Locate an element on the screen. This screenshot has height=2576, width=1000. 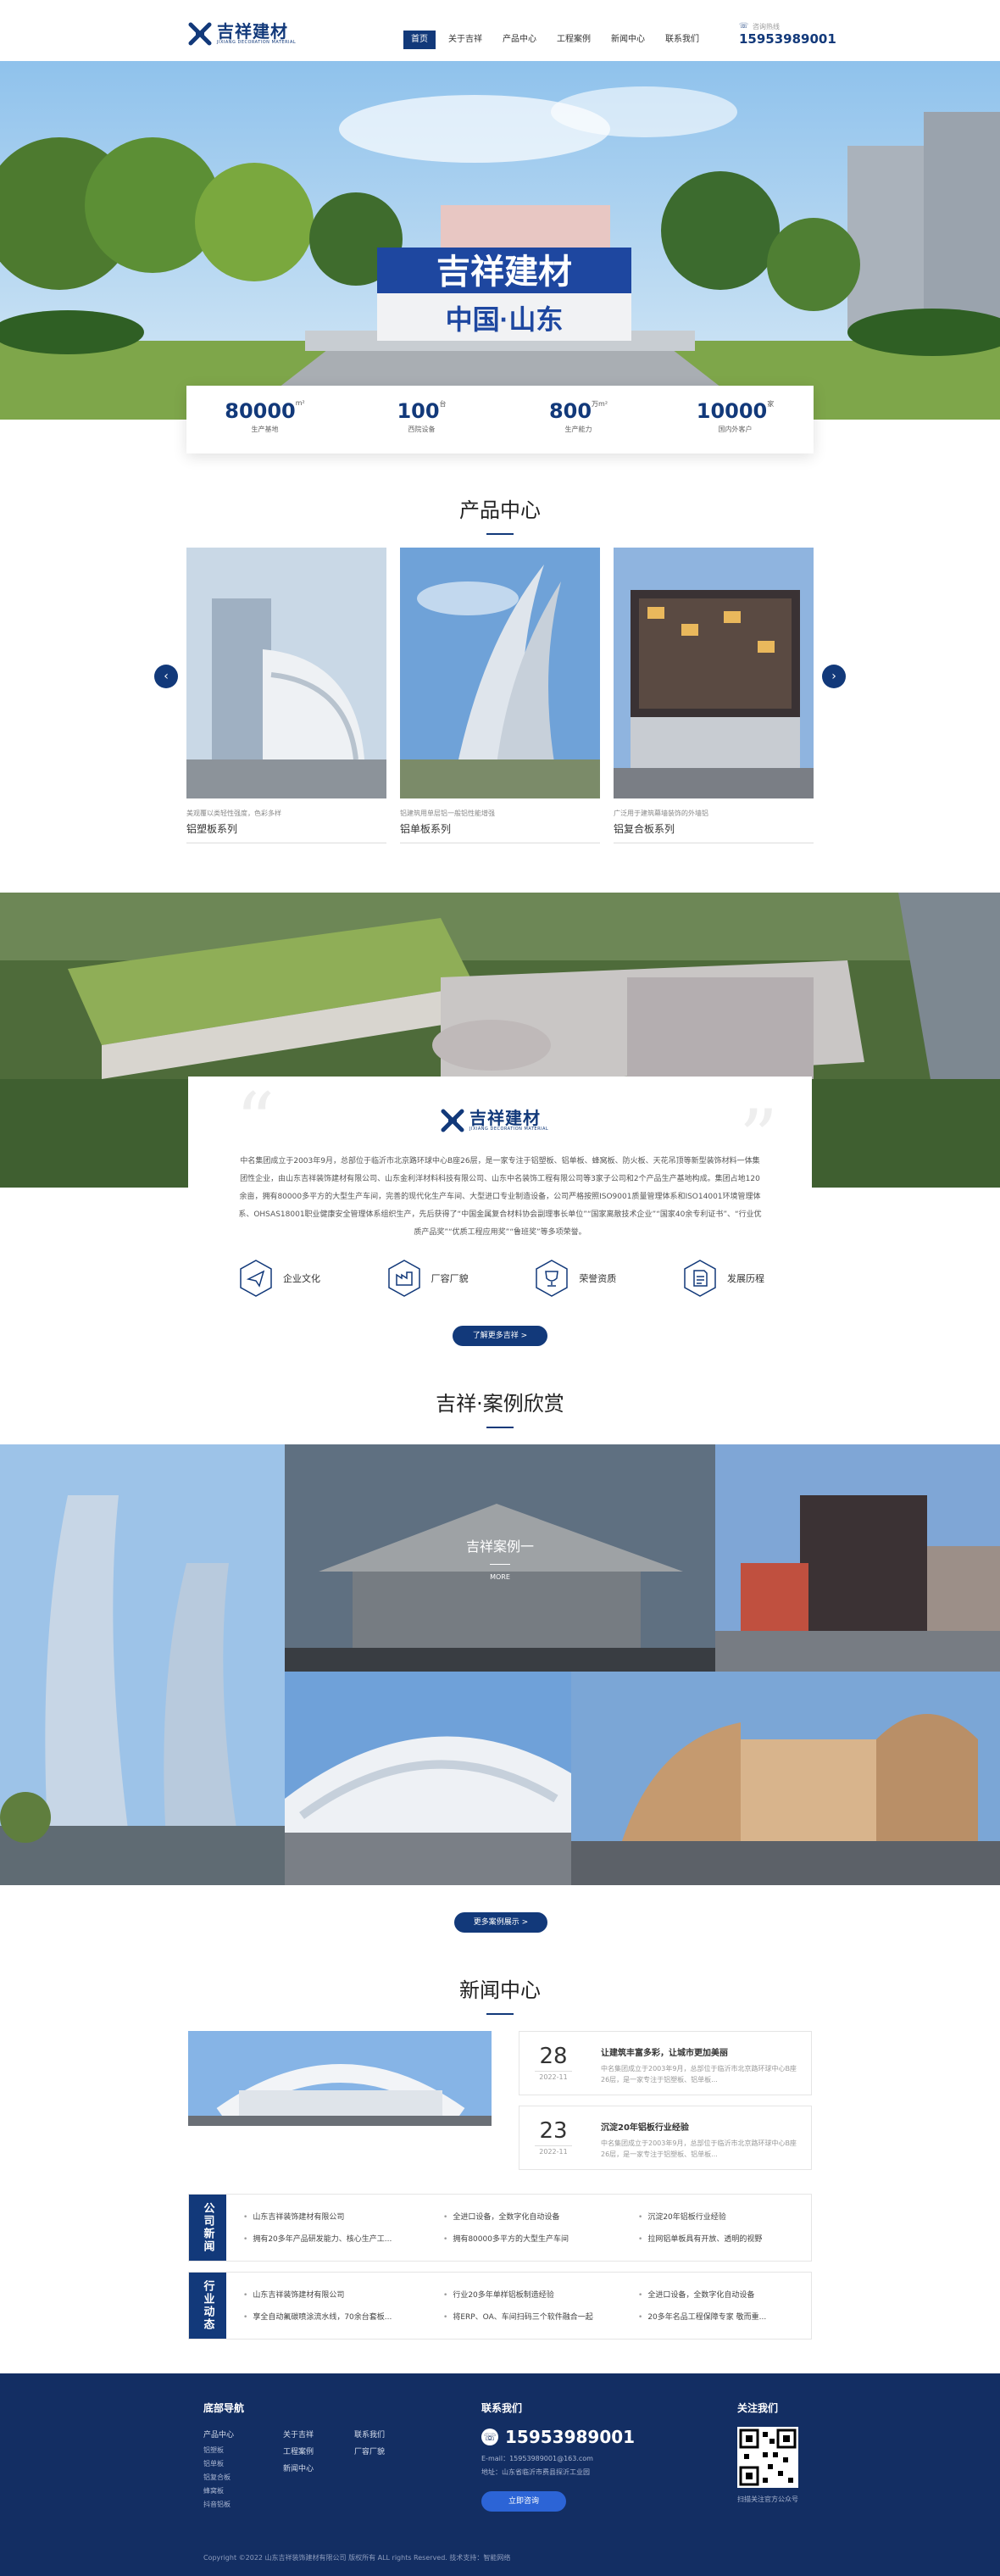
about-link-history: 发展历程 is located at coordinates (723, 1278).